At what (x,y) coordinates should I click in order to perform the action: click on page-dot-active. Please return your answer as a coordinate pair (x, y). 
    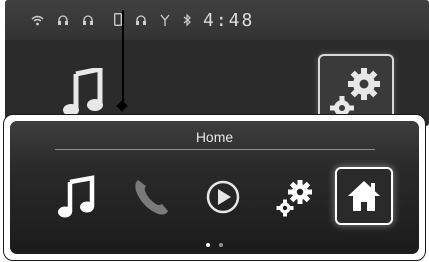
    Looking at the image, I should click on (207, 245).